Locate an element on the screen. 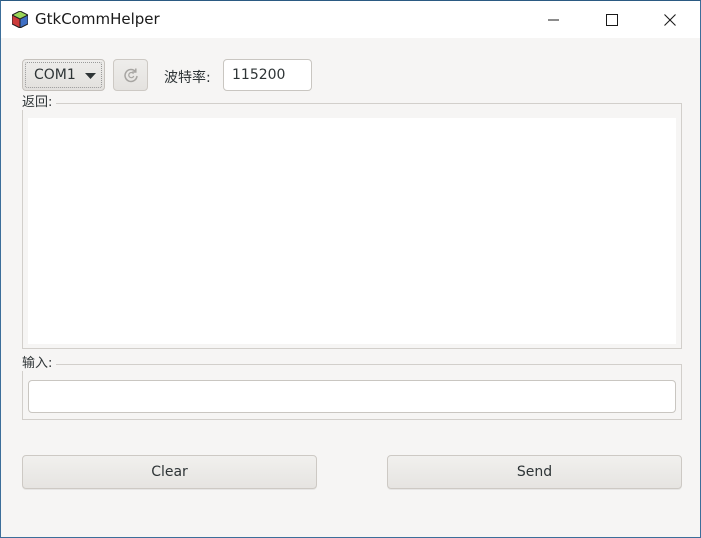 The width and height of the screenshot is (701, 538). port-selected-value: COM1 is located at coordinates (55, 75).